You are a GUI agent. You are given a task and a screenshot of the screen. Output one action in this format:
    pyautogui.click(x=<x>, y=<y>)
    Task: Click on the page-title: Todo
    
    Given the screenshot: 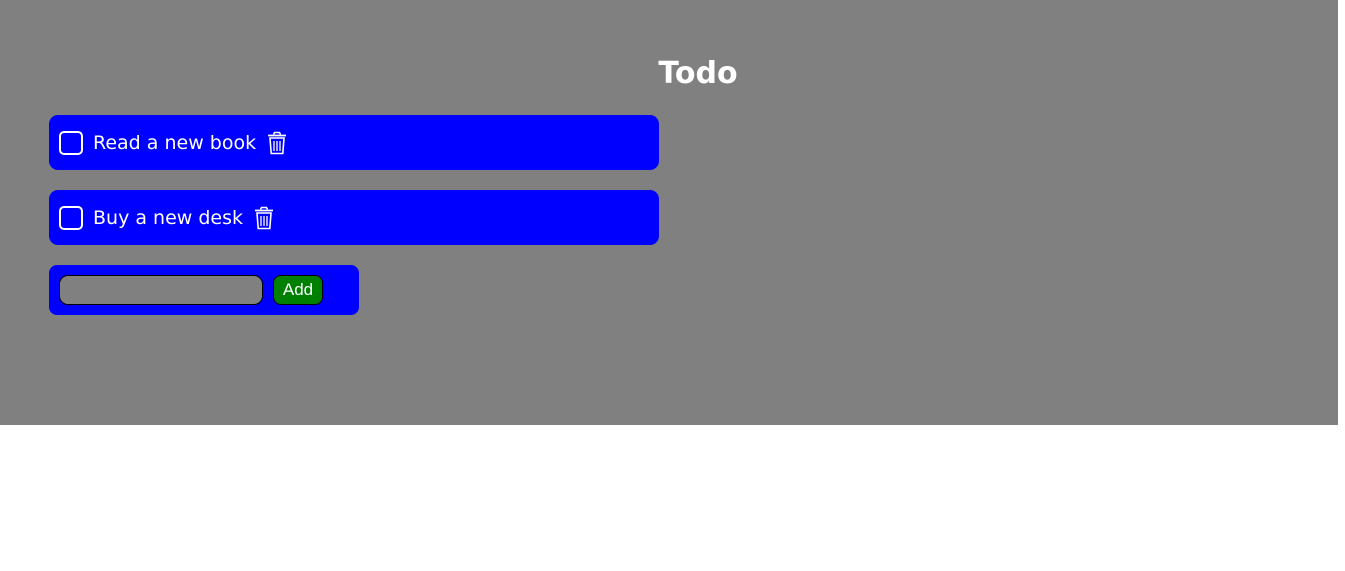 What is the action you would take?
    pyautogui.click(x=698, y=73)
    